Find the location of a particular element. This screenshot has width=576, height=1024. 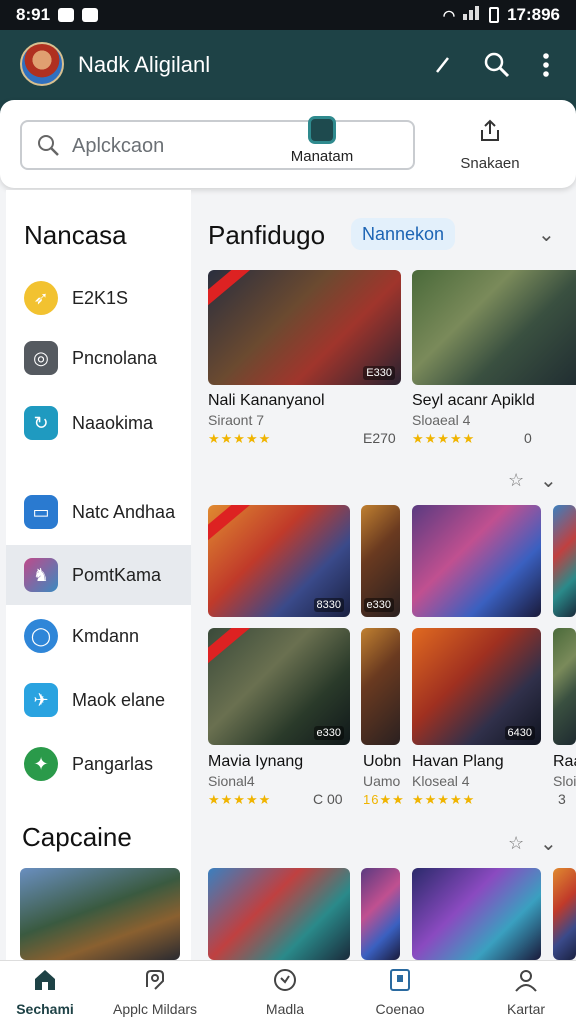

sidebar-item-6: ◯ Kmdann is located at coordinates (98, 636).